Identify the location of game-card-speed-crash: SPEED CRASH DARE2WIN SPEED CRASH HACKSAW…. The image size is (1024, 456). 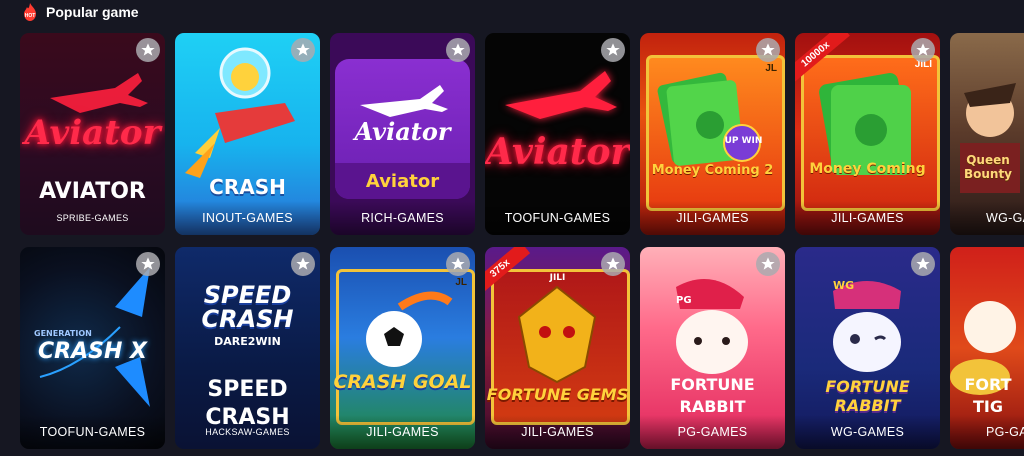
(247, 348).